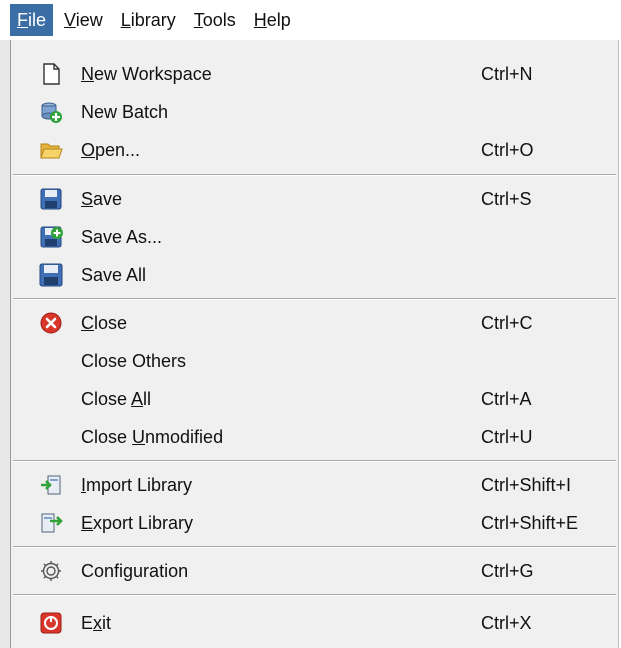 The height and width of the screenshot is (648, 621). I want to click on menu-item-label: Exit, so click(96, 623).